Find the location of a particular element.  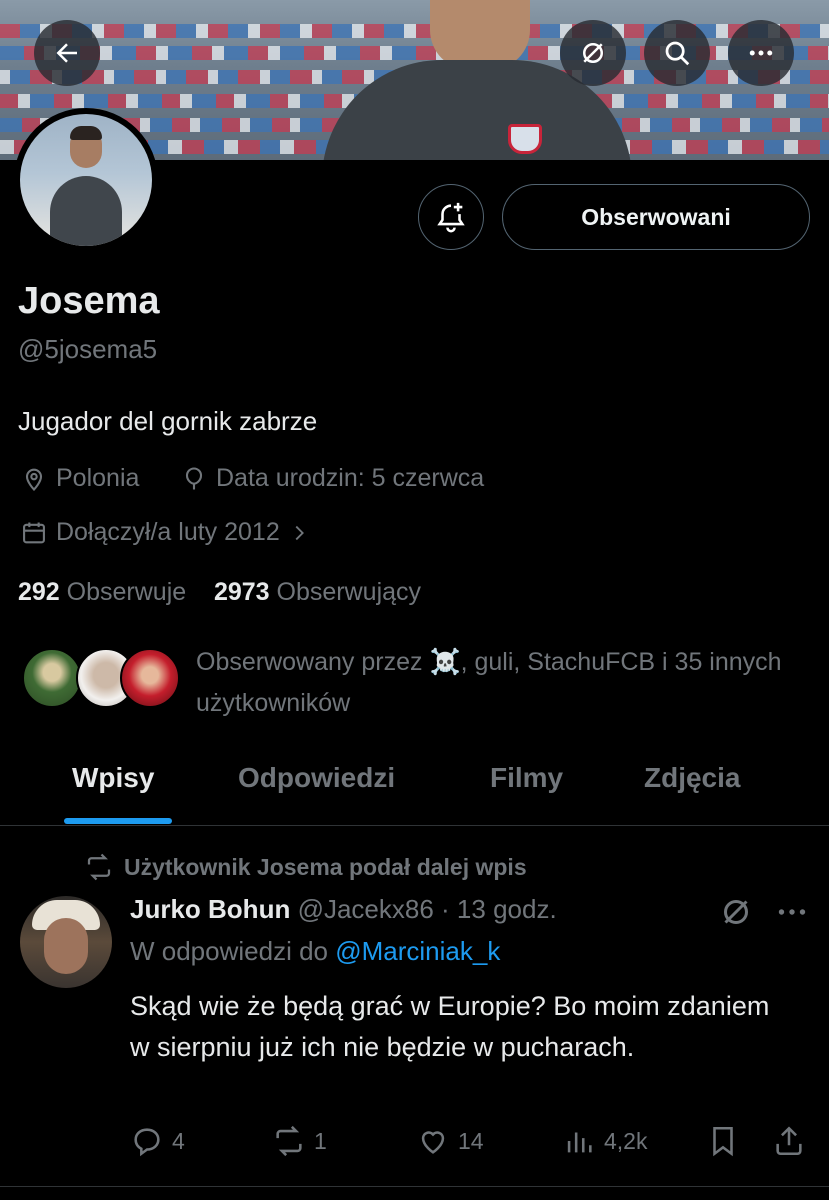

grok-button is located at coordinates (593, 53).